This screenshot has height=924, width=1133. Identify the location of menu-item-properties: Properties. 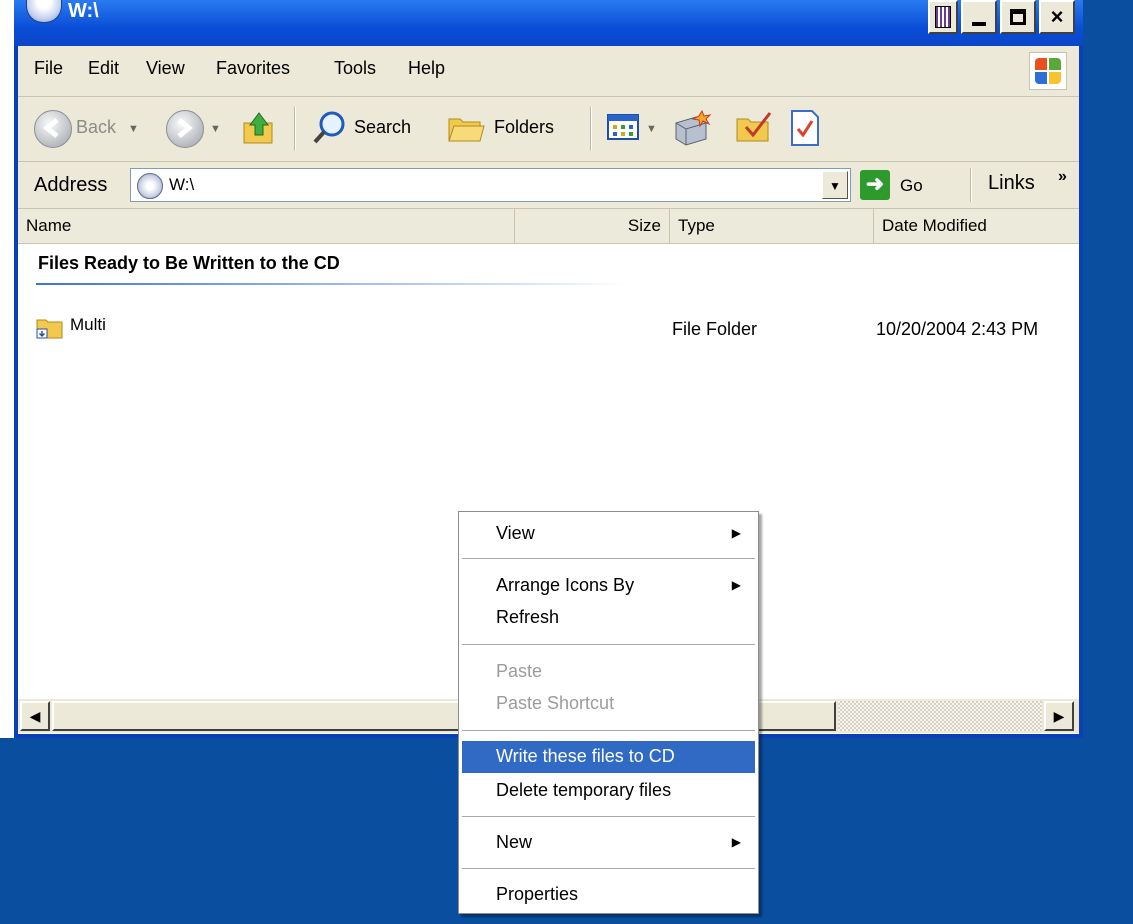
(608, 895).